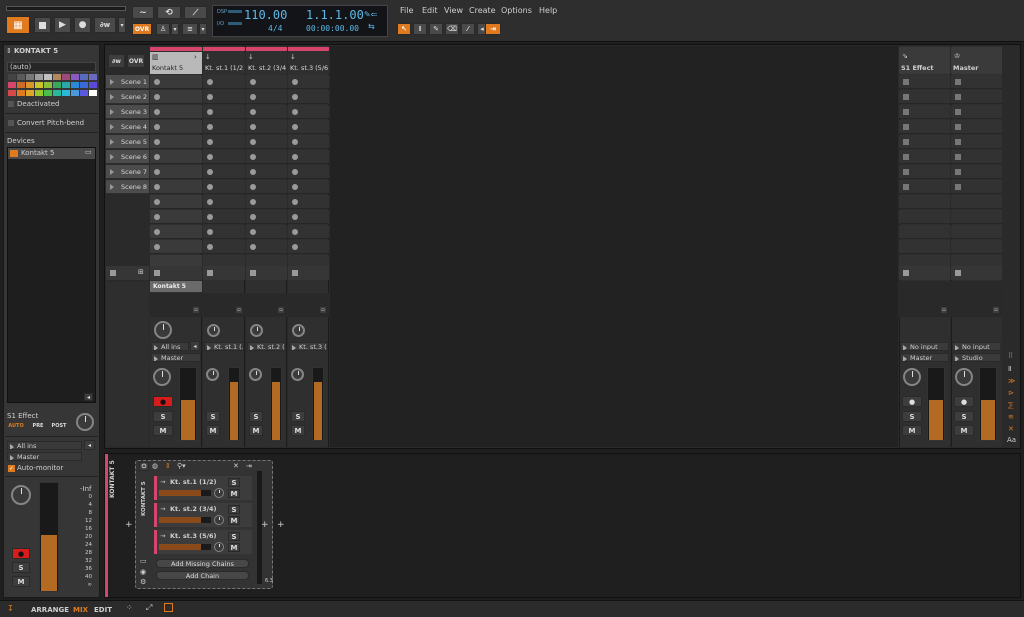 The width and height of the screenshot is (1024, 617). I want to click on scene-launch-button: Scene 7, so click(127, 172).